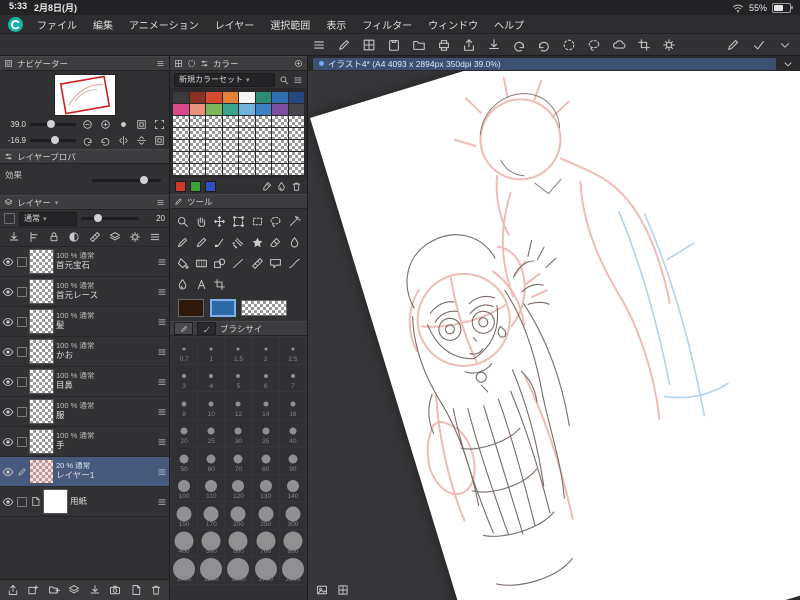 The height and width of the screenshot is (600, 800). What do you see at coordinates (238, 350) in the screenshot?
I see `brush-size-1.5: 1.5` at bounding box center [238, 350].